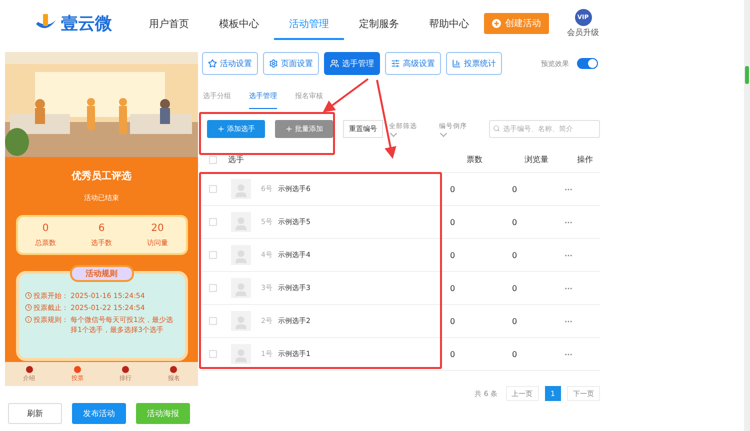 The width and height of the screenshot is (750, 431). I want to click on toolbar-tab: 选手管理, so click(352, 63).